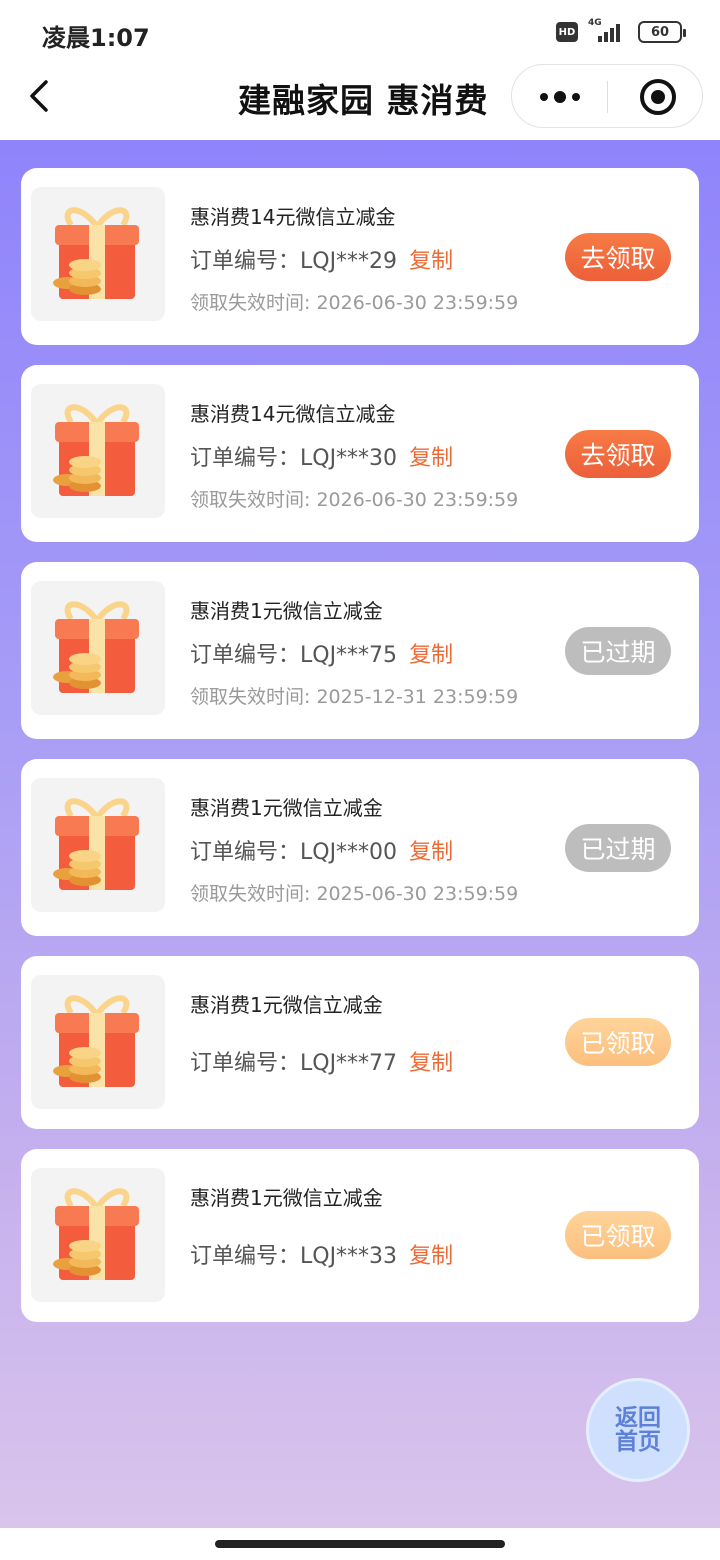 Image resolution: width=720 pixels, height=1560 pixels. Describe the element at coordinates (294, 261) in the screenshot. I see `order-number: 订单编号：LQJ***29` at that location.